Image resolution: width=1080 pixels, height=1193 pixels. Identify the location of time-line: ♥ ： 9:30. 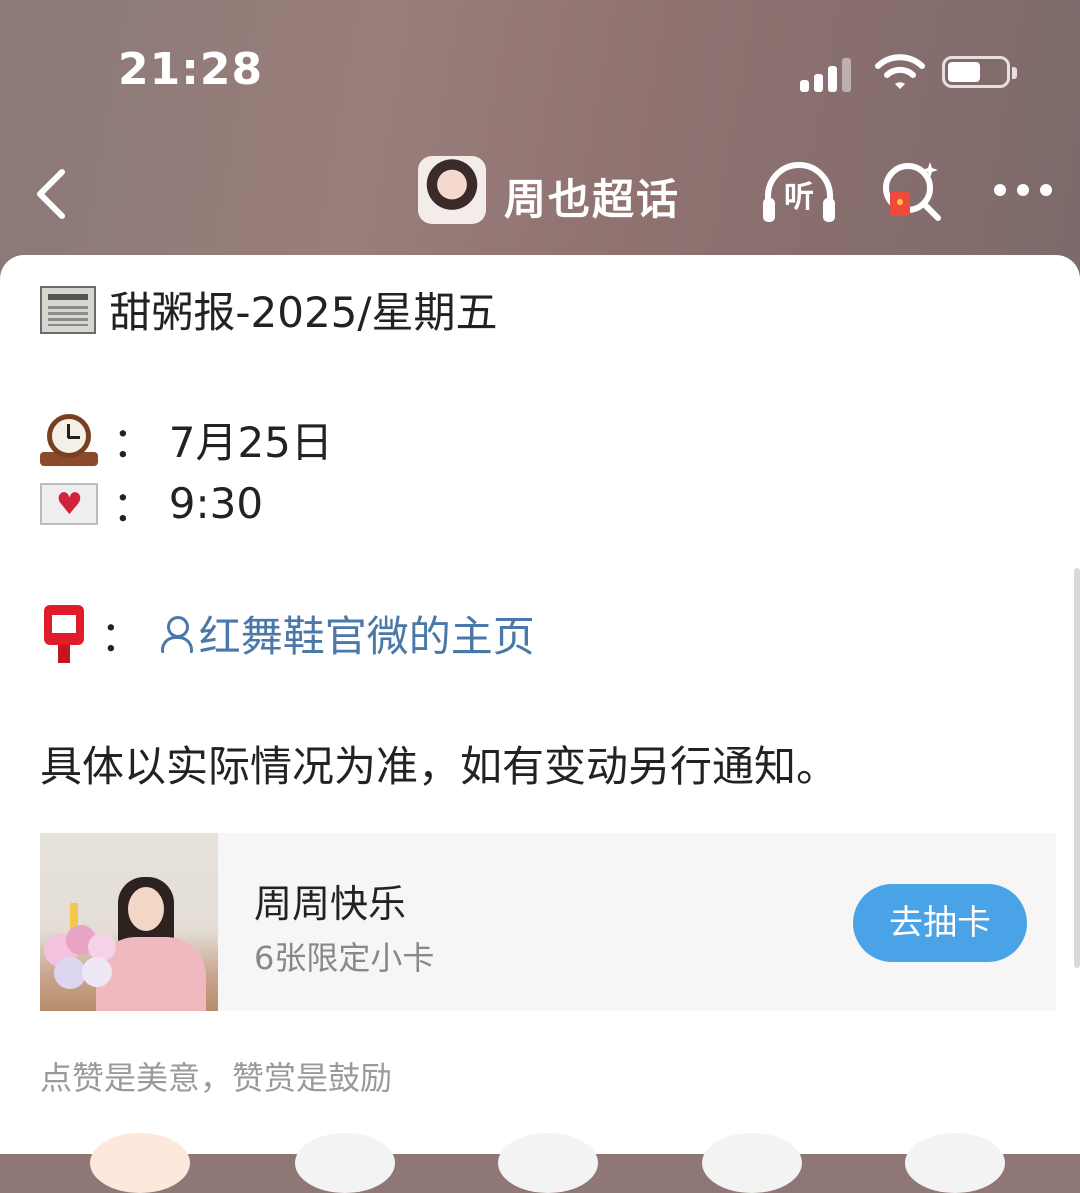
(151, 503).